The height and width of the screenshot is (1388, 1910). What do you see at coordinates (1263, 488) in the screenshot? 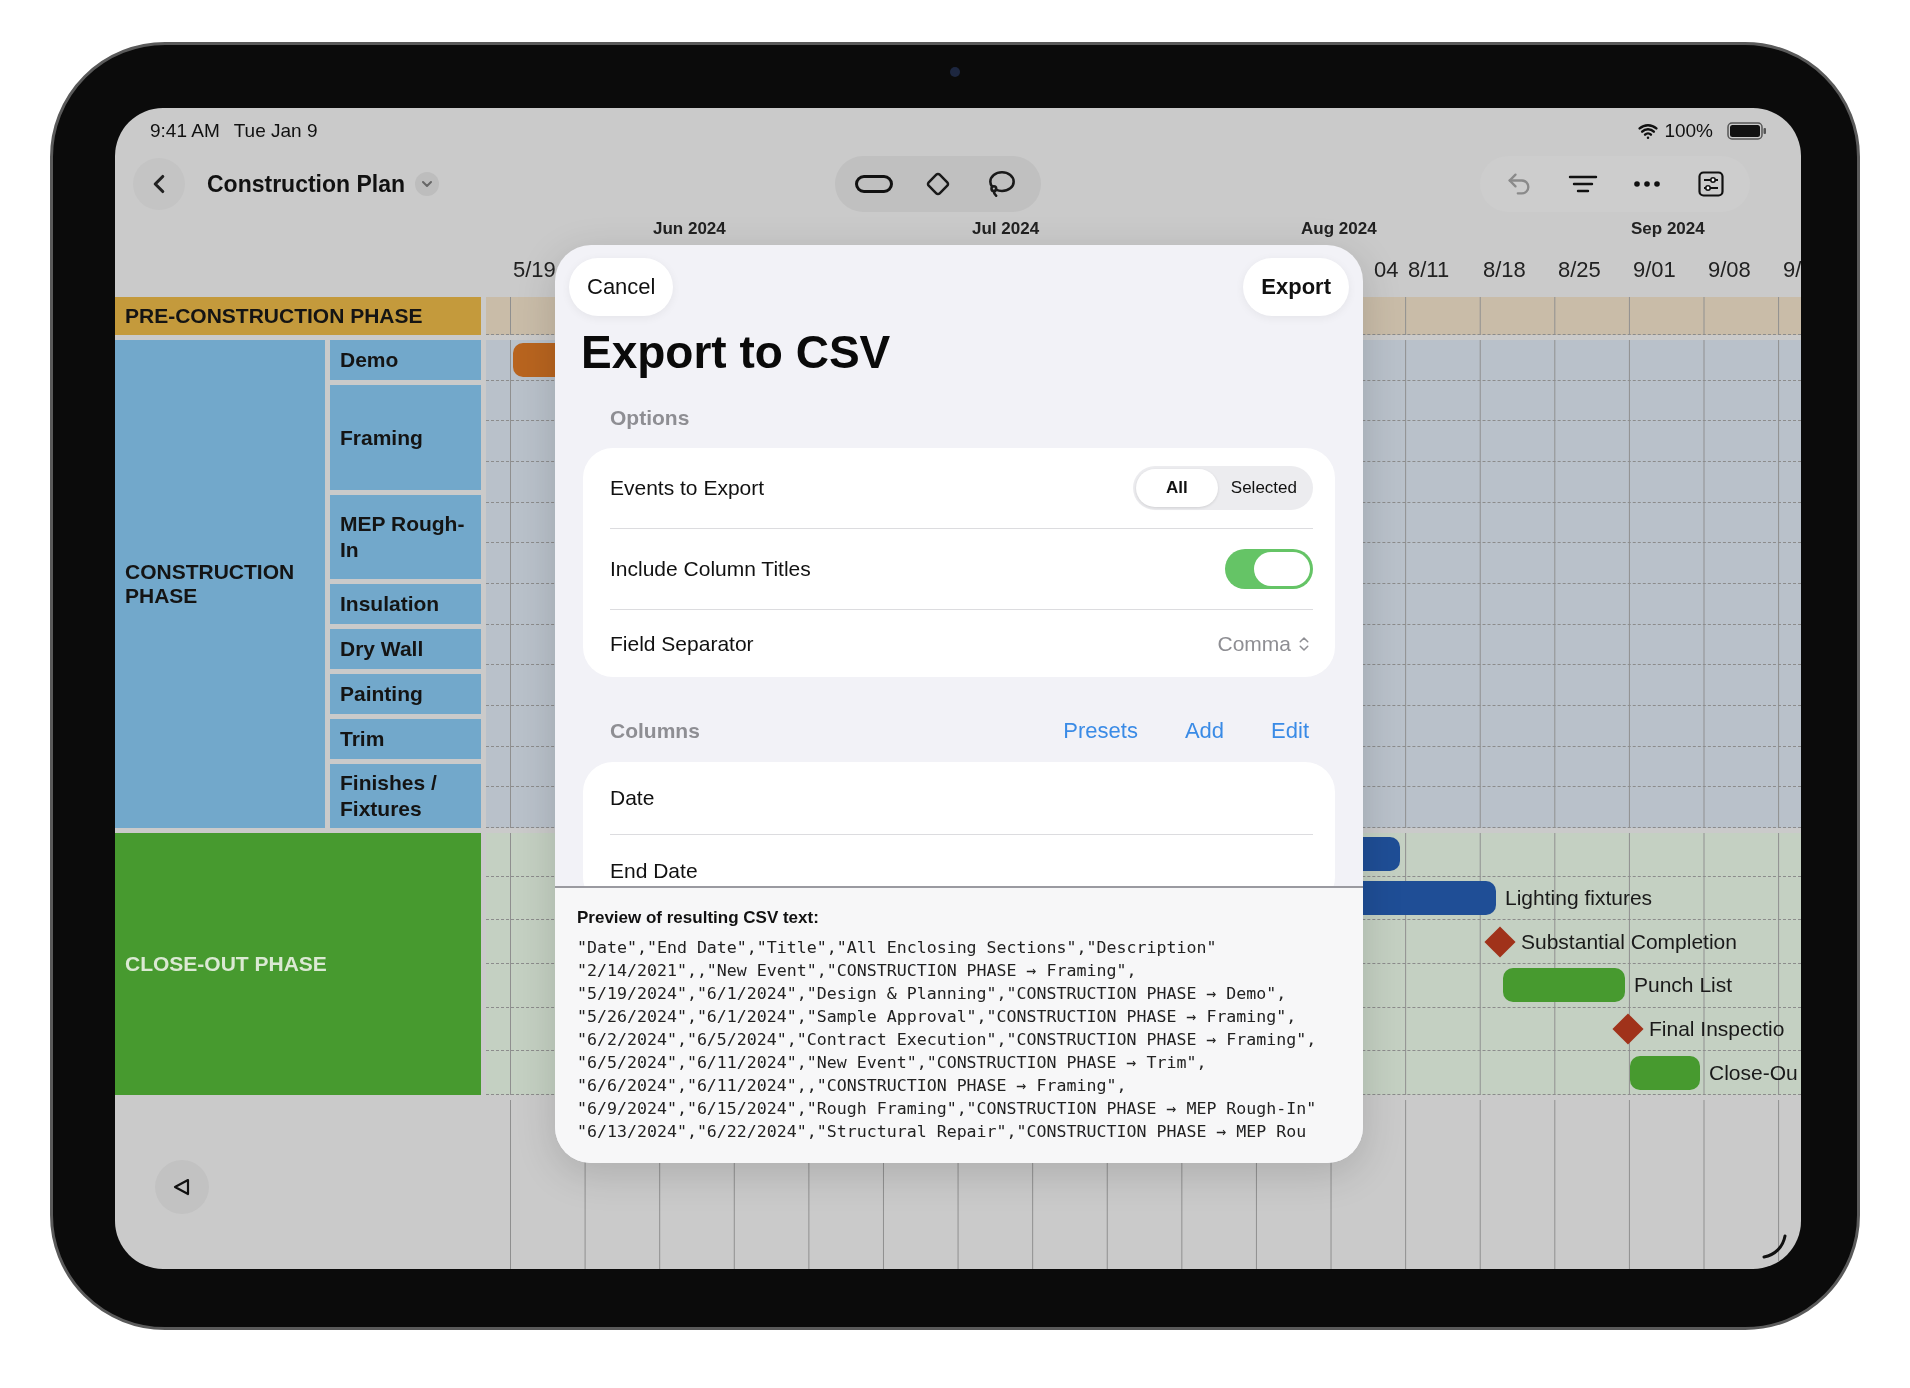
I see `segment-option: Selected` at bounding box center [1263, 488].